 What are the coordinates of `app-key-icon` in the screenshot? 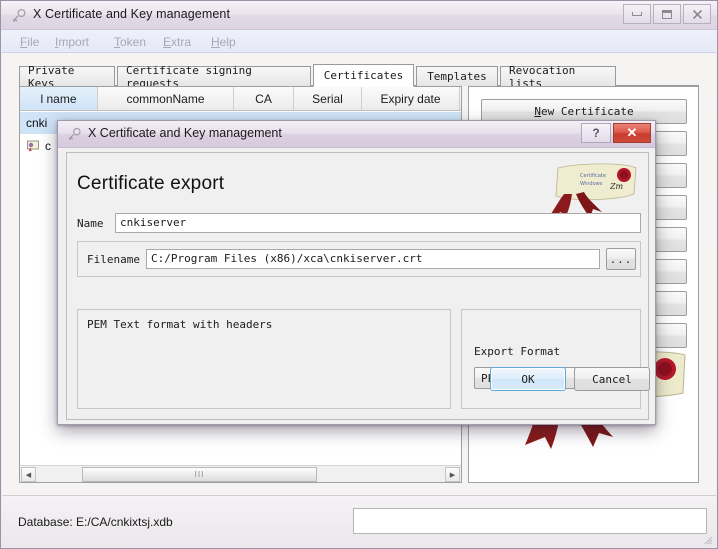 It's located at (19, 16).